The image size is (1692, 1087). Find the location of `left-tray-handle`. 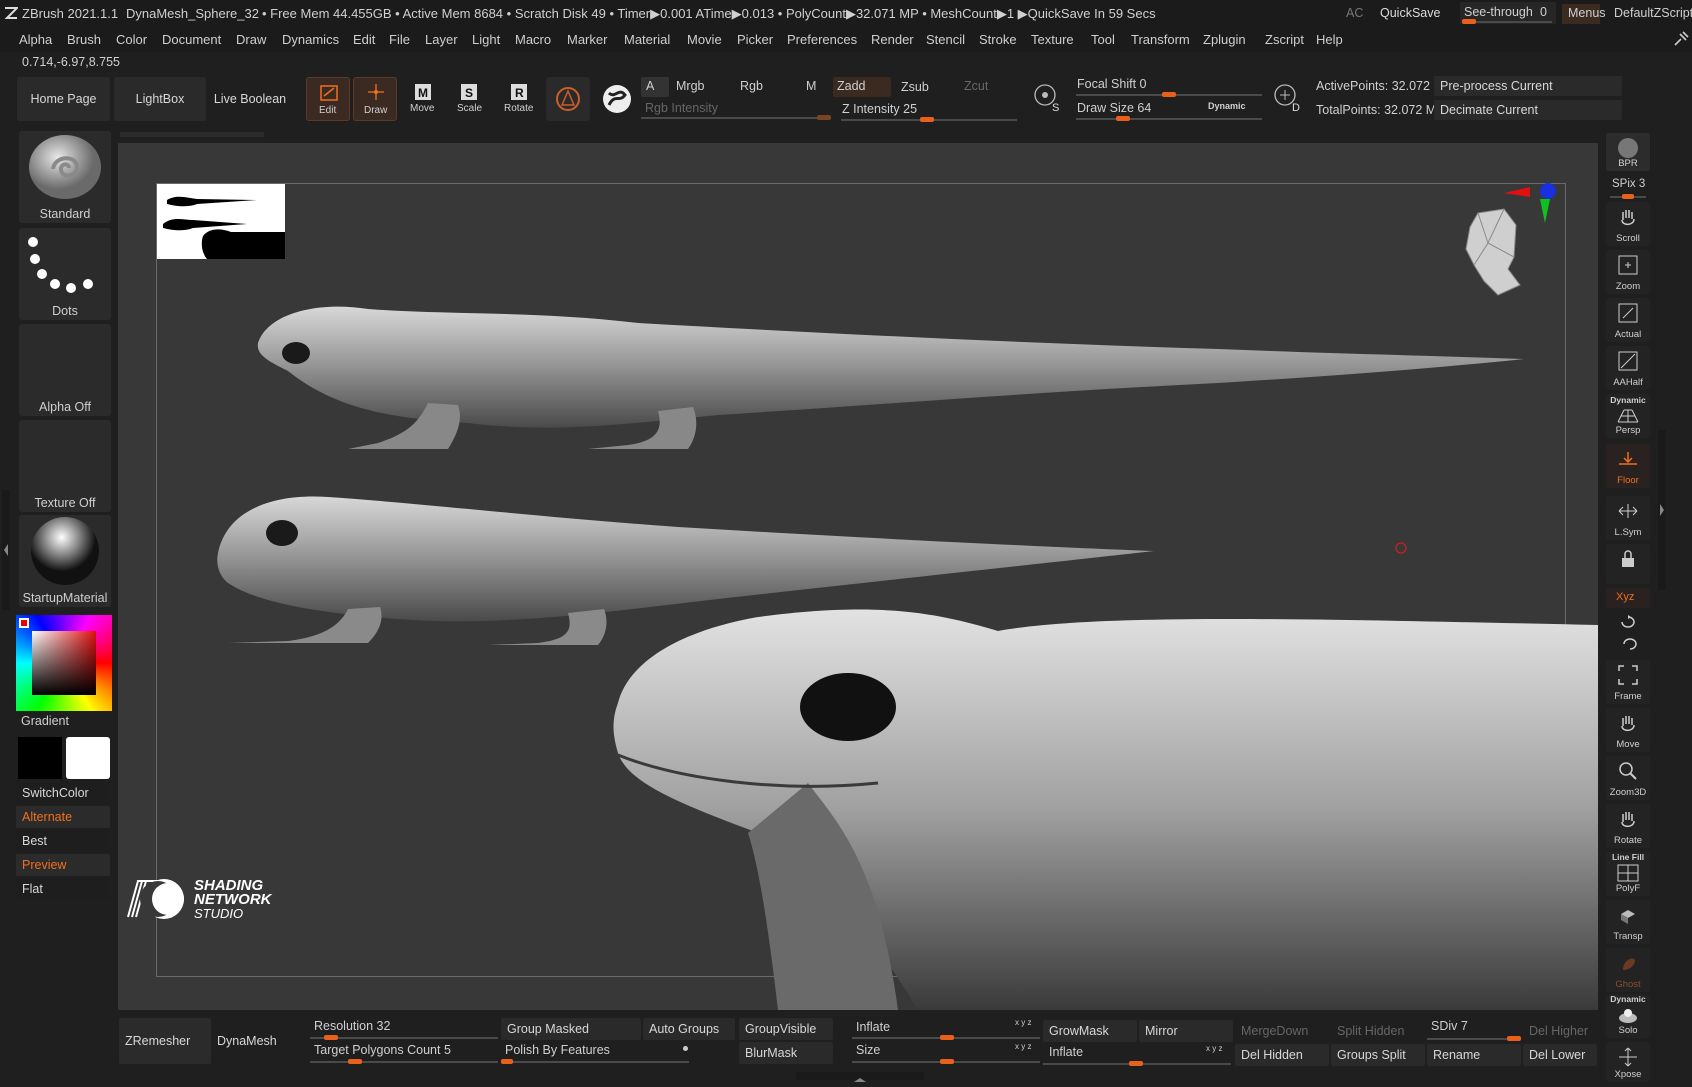

left-tray-handle is located at coordinates (6, 550).